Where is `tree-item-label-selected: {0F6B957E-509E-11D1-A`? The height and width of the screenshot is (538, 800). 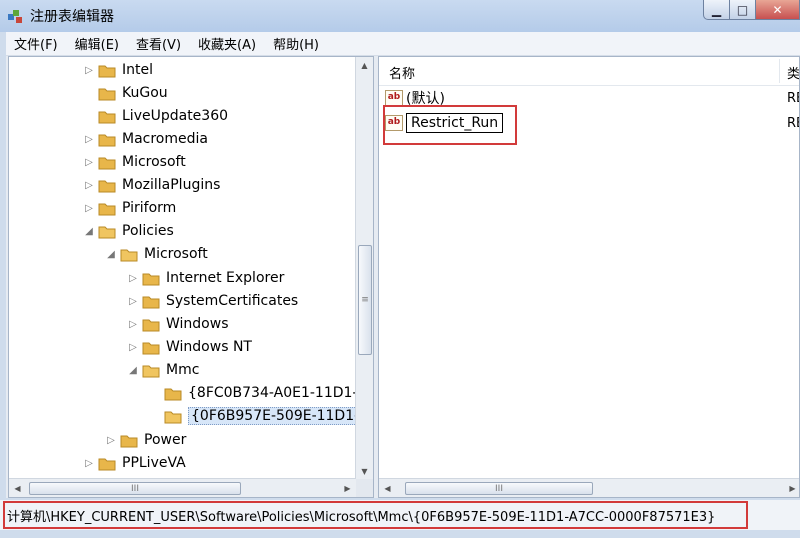 tree-item-label-selected: {0F6B957E-509E-11D1-A is located at coordinates (280, 416).